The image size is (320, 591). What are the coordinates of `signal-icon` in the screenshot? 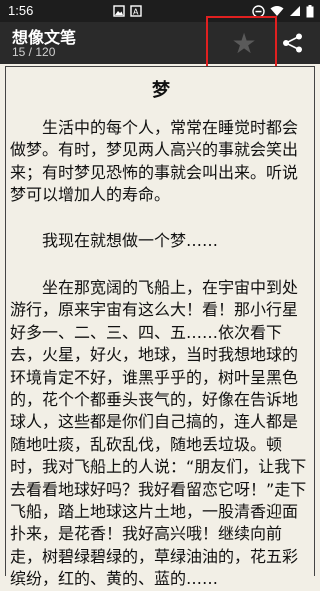 It's located at (295, 11).